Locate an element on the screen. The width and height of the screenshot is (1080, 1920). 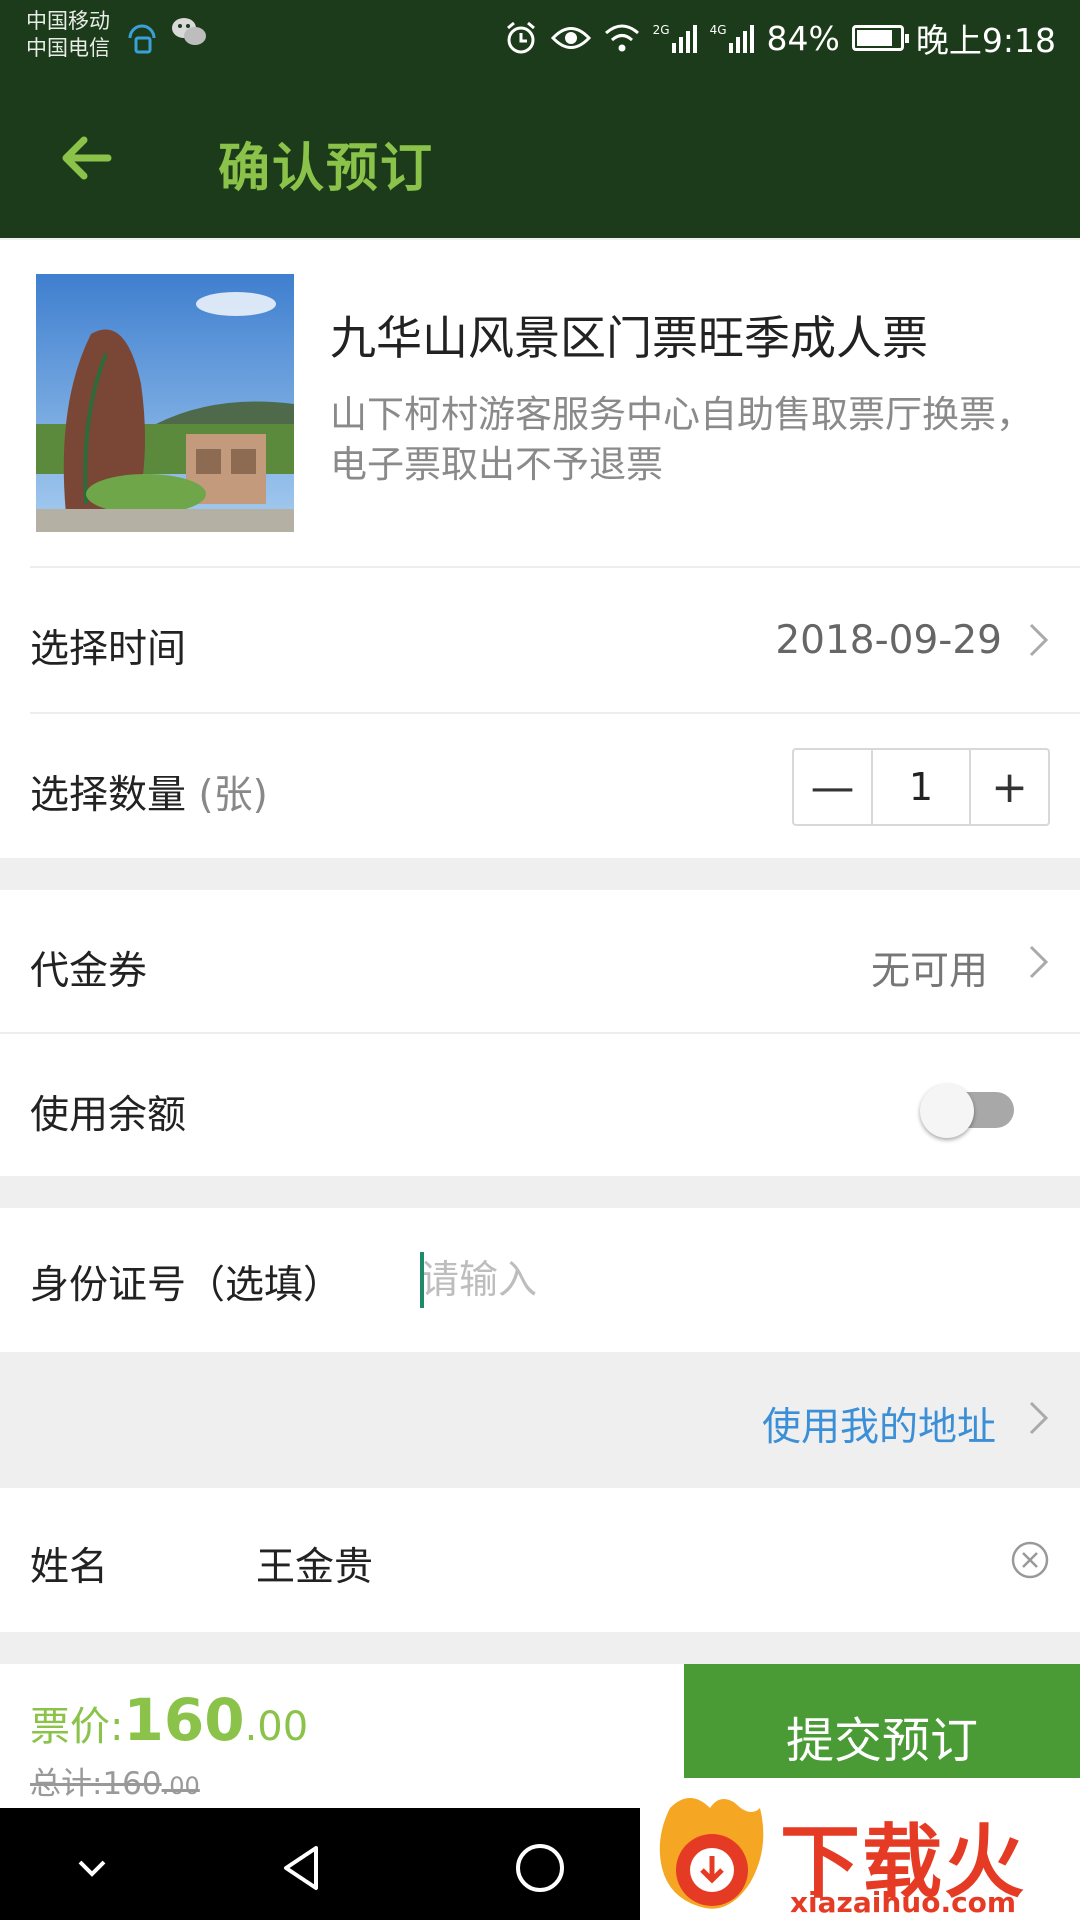
signal-2g-icon: 2G is located at coordinates (675, 38).